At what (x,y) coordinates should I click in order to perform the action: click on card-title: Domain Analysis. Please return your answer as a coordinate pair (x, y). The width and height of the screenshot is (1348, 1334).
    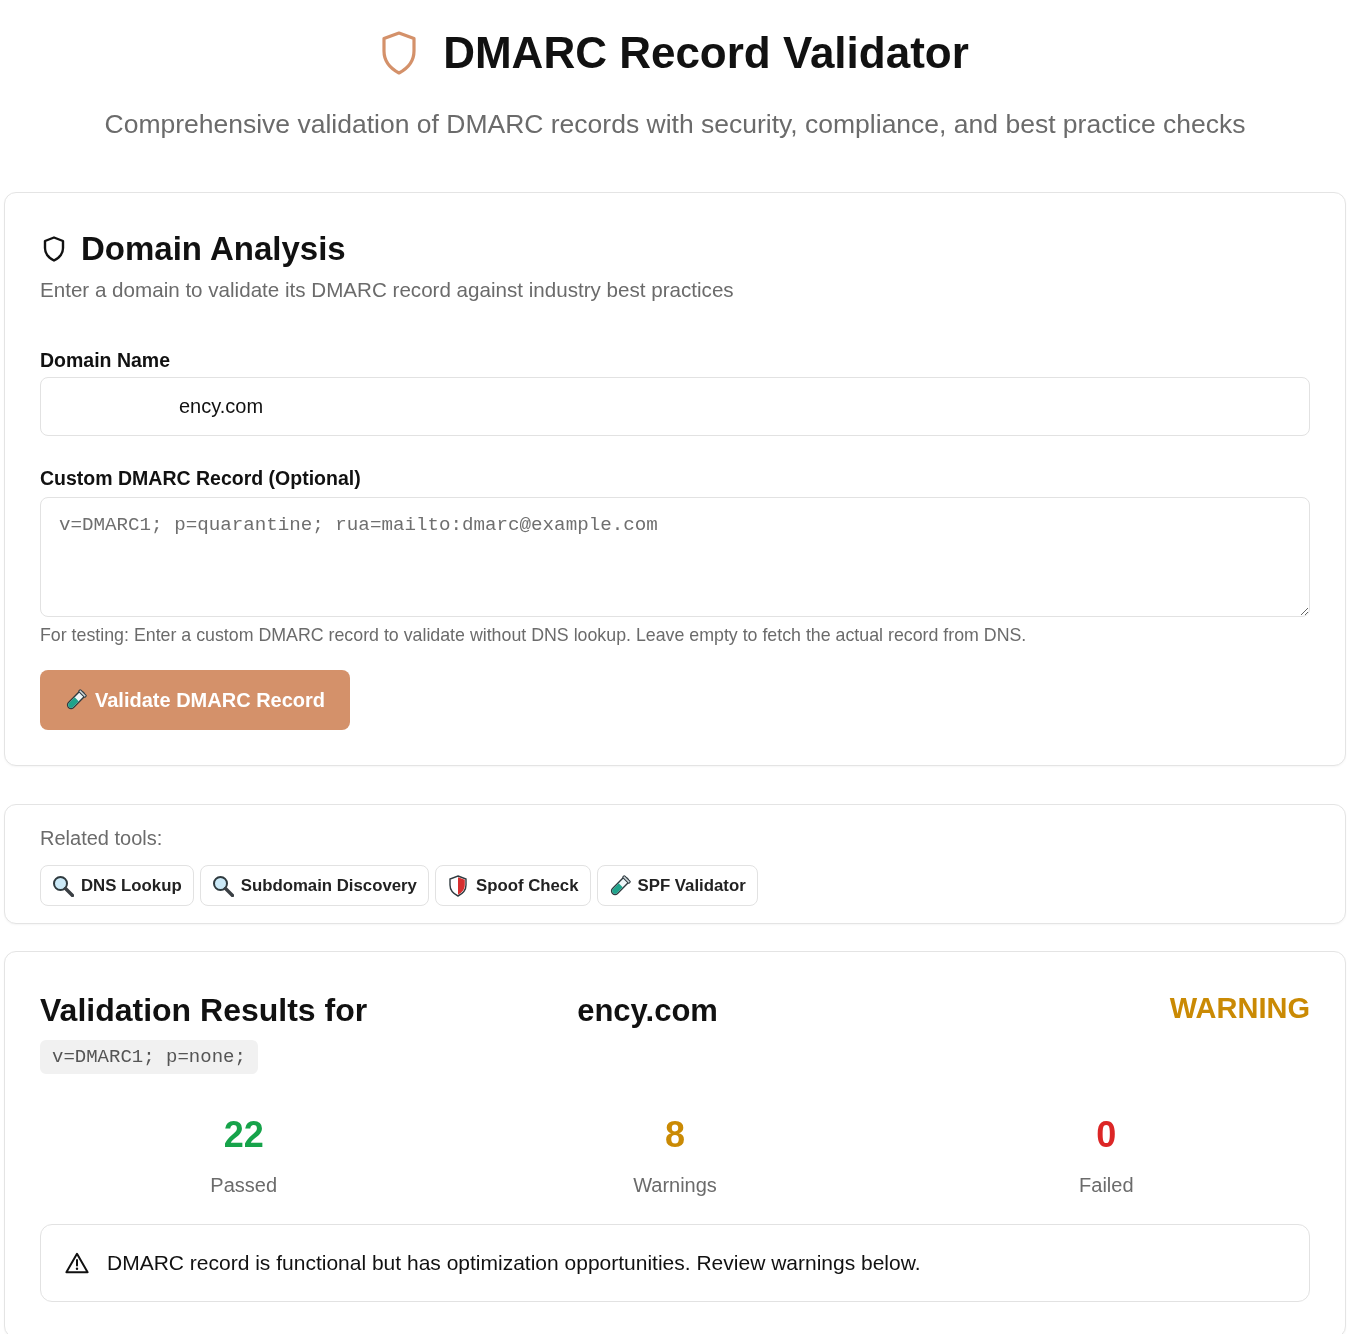
    Looking at the image, I should click on (213, 249).